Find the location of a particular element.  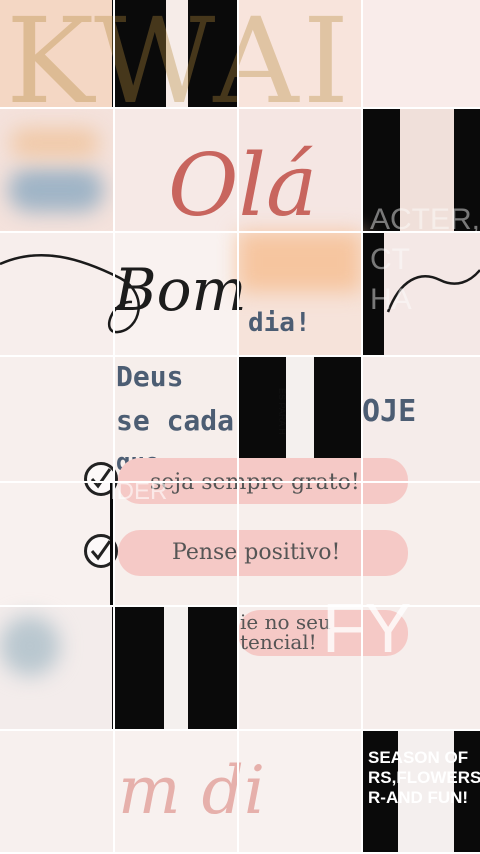

bom-text: Bom is located at coordinates (180, 290).